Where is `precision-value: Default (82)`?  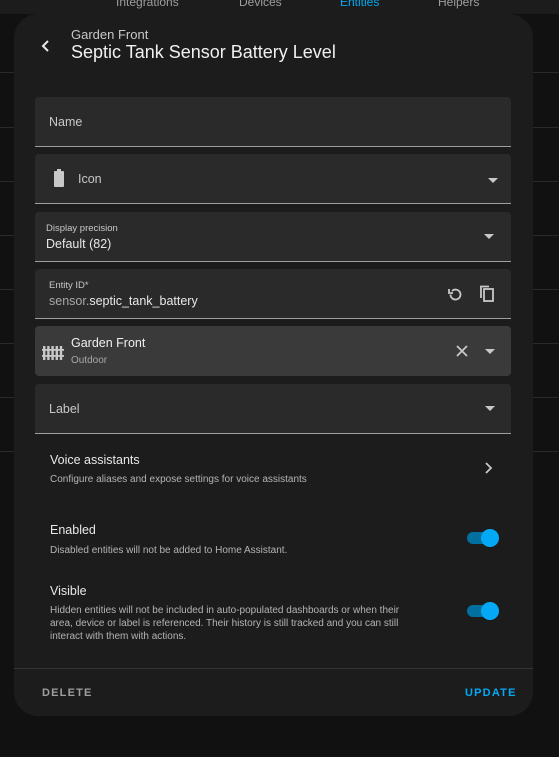
precision-value: Default (82) is located at coordinates (79, 244).